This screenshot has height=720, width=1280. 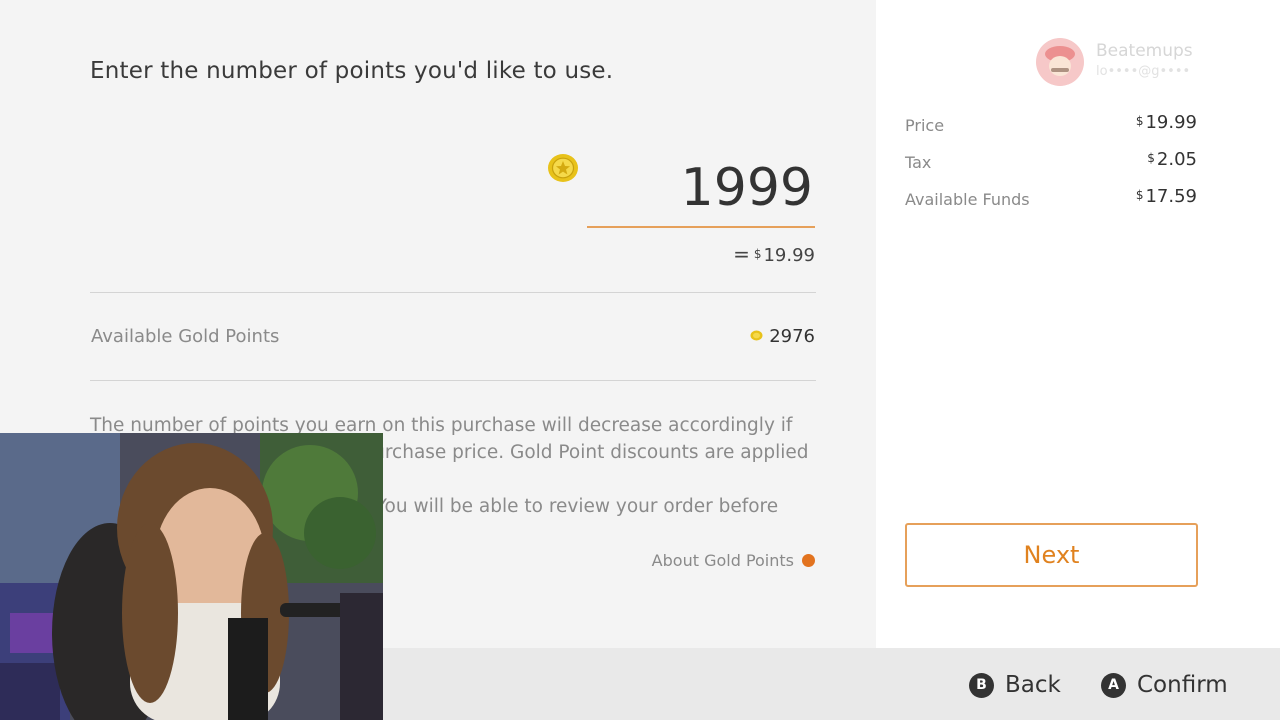 I want to click on user-name: Beatemups, so click(x=1144, y=51).